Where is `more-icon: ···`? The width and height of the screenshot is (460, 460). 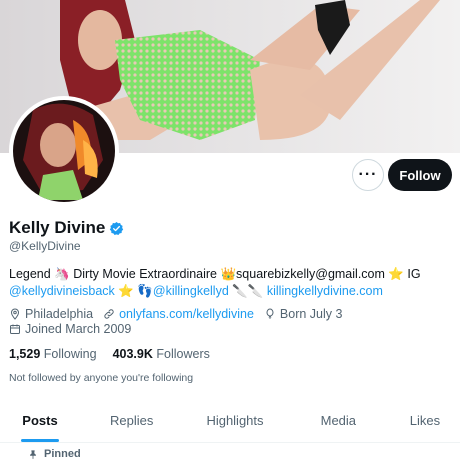
more-icon: ··· is located at coordinates (368, 174).